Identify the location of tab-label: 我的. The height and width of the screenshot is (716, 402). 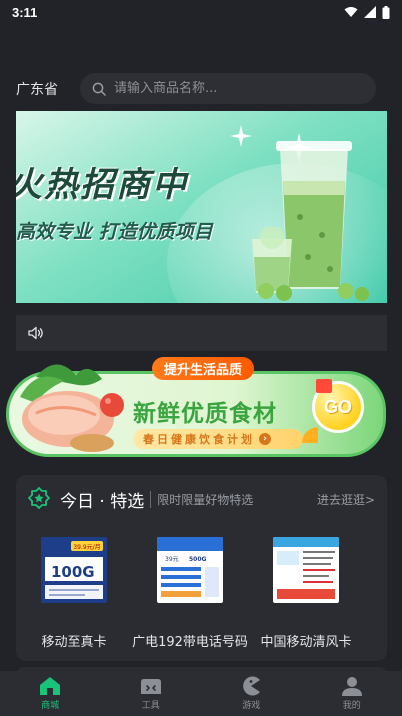
(351, 706).